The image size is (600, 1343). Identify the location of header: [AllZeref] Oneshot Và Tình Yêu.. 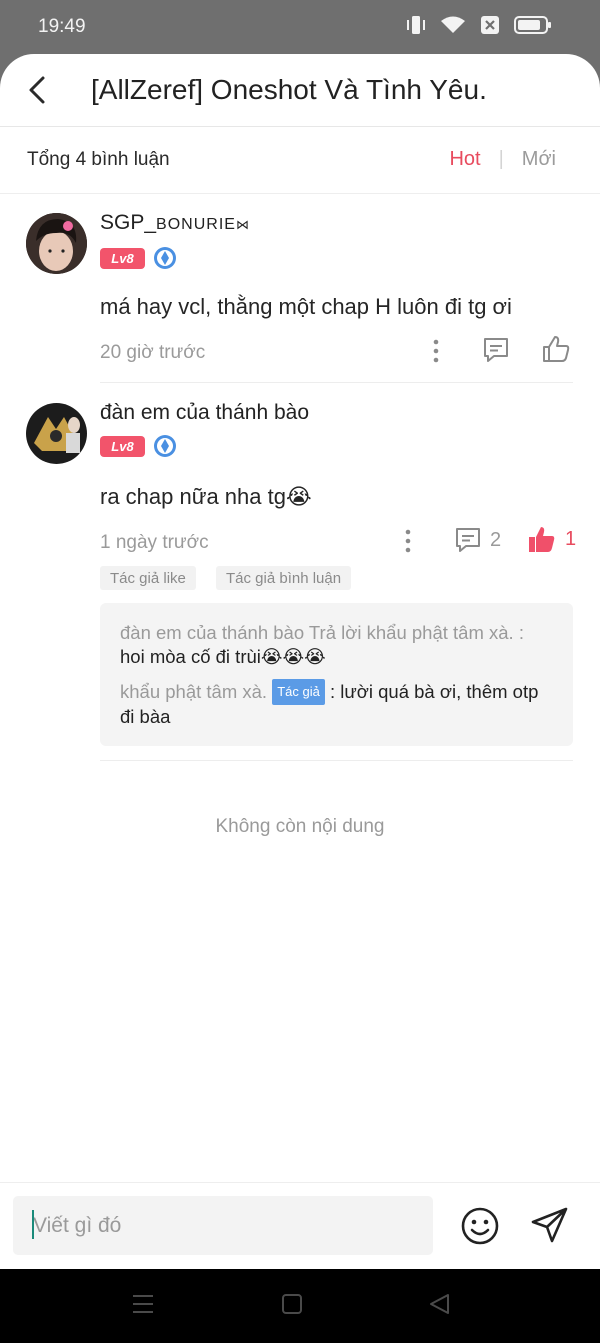
(300, 90).